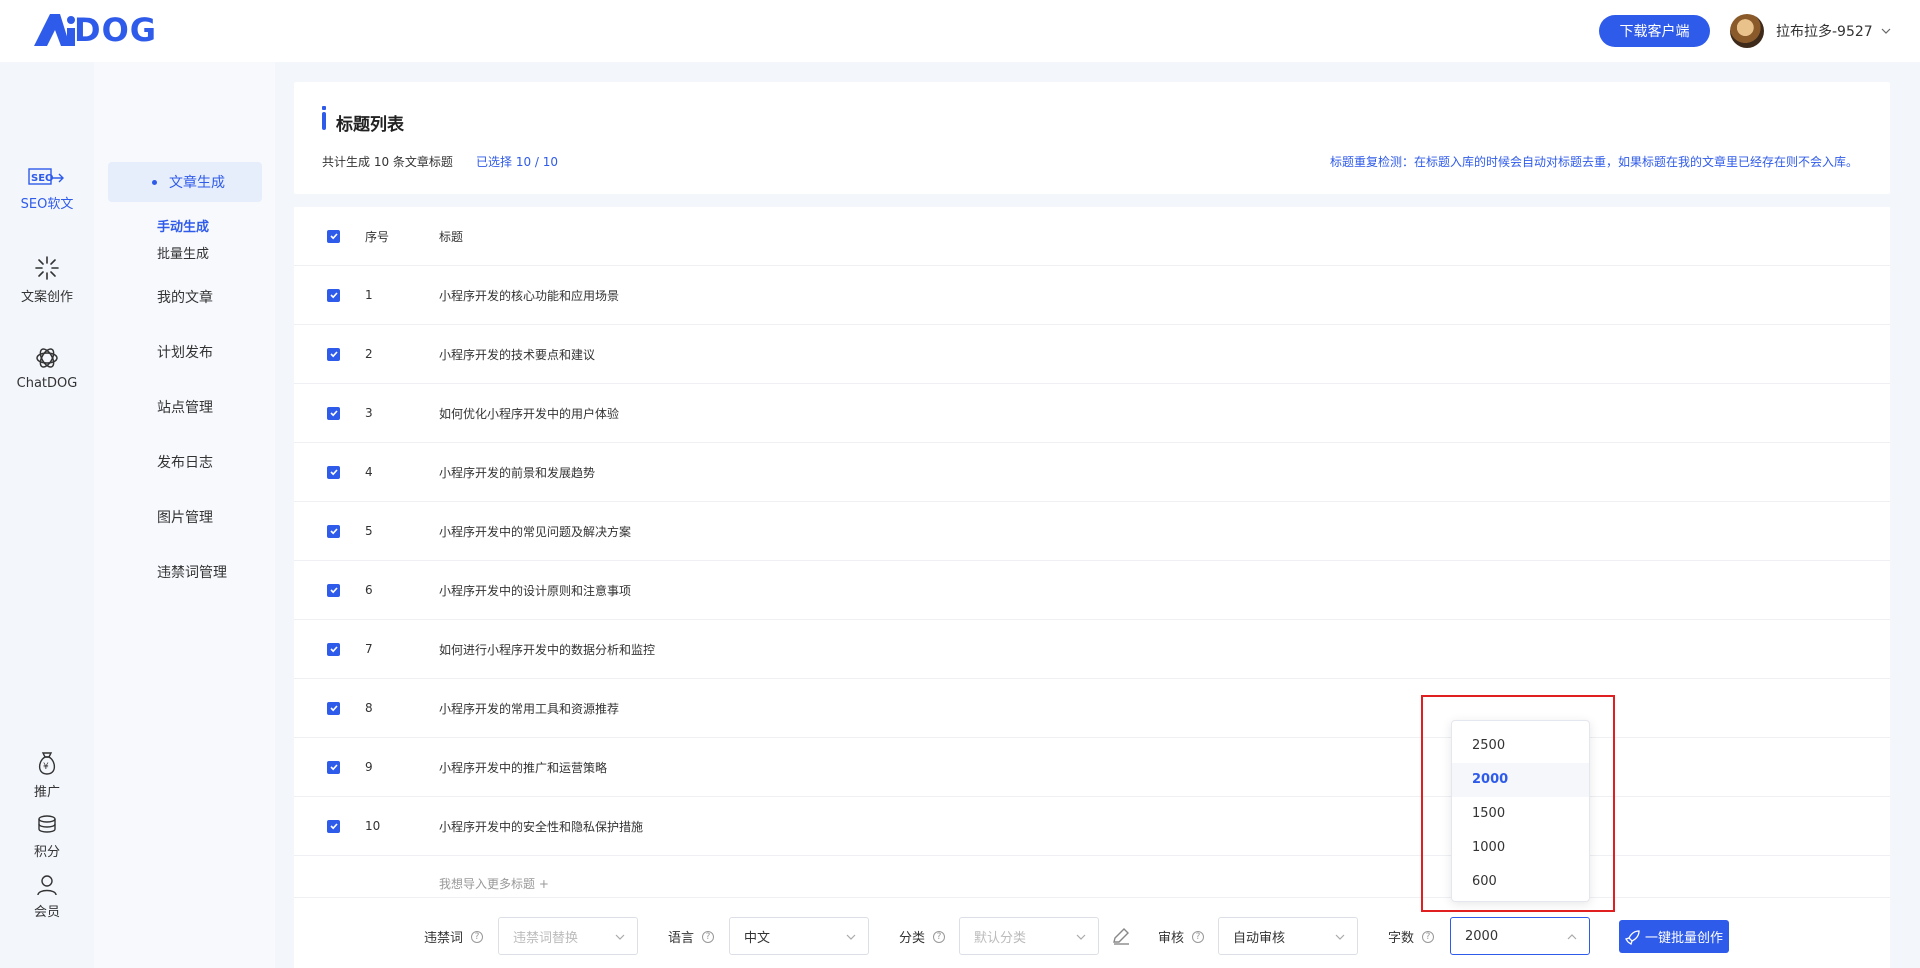 The height and width of the screenshot is (968, 1920). I want to click on category-label-text: 分类, so click(912, 938).